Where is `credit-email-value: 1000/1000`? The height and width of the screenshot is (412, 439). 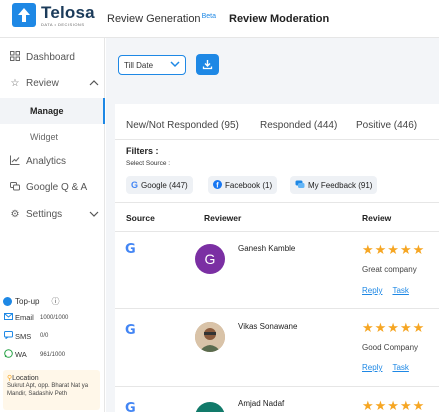
credit-email-value: 1000/1000 is located at coordinates (54, 317).